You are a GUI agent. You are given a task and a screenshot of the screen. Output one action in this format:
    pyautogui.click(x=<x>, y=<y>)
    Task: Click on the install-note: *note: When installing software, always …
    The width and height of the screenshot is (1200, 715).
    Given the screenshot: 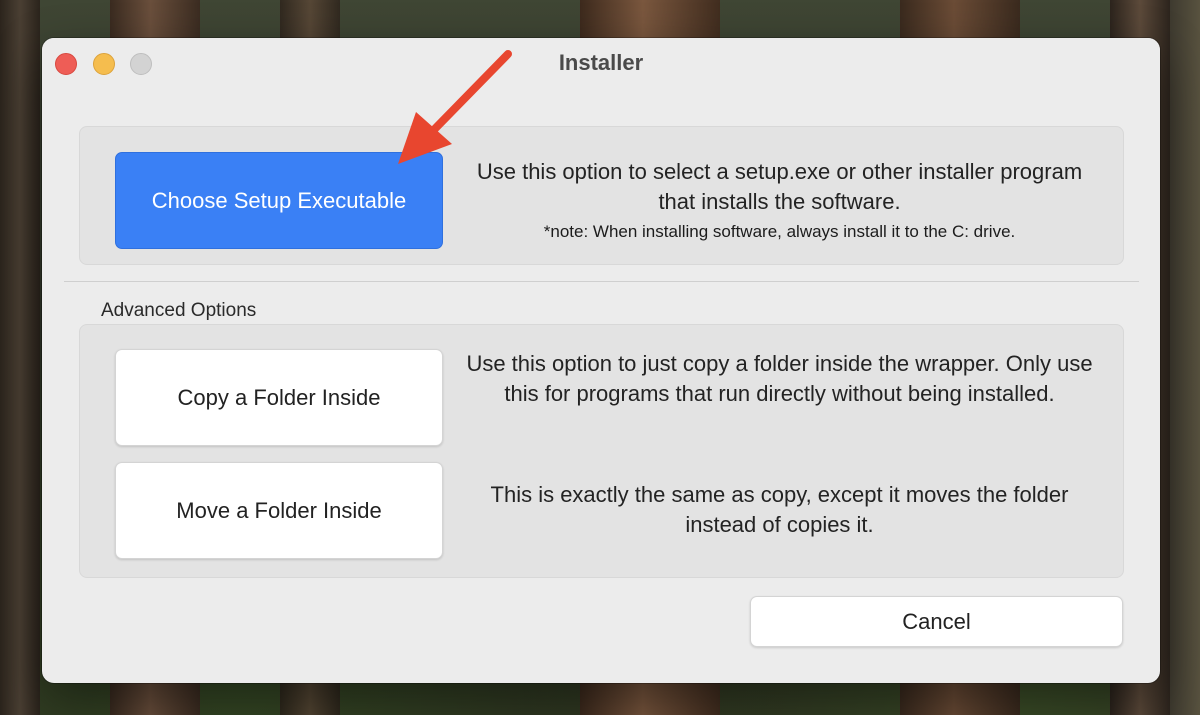 What is the action you would take?
    pyautogui.click(x=779, y=231)
    